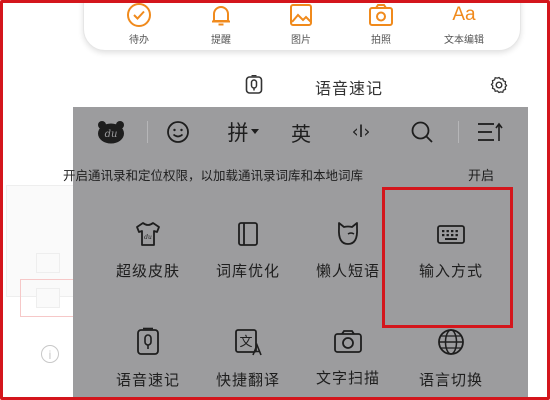 Image resolution: width=550 pixels, height=400 pixels. Describe the element at coordinates (451, 342) in the screenshot. I see `globe-icon` at that location.